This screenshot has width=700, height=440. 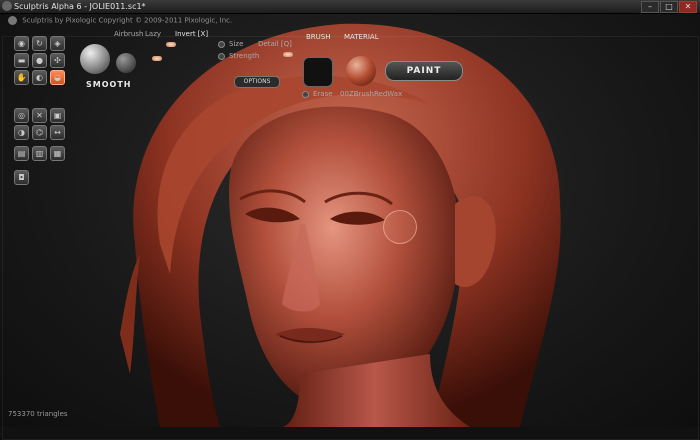 I want to click on brush-name: 00ZBrush, so click(x=357, y=94).